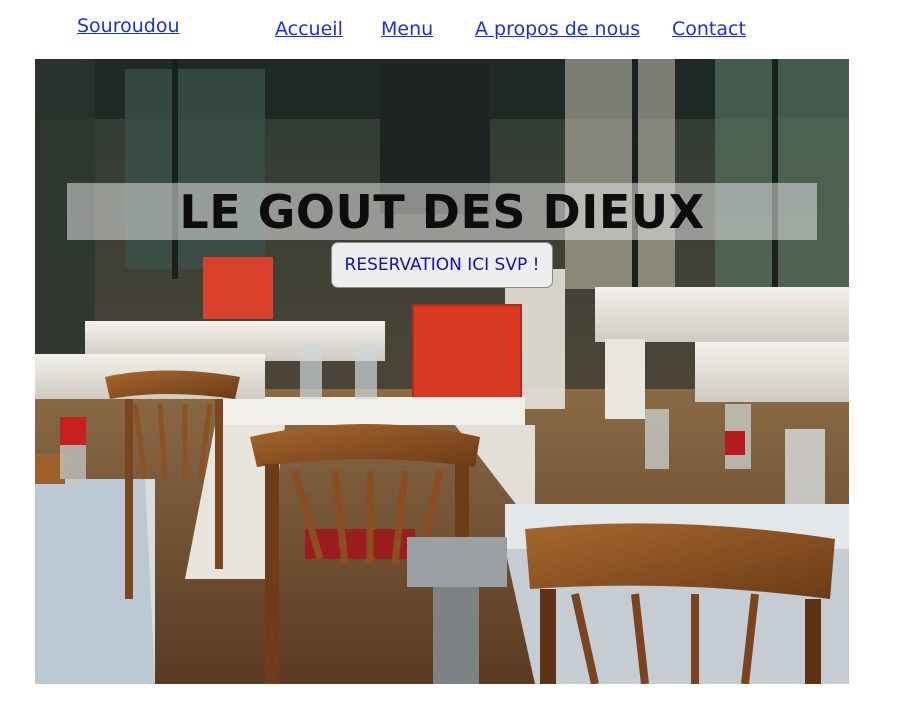 Image resolution: width=897 pixels, height=715 pixels. I want to click on reservation-button: RESERVATION ICI SVP !, so click(442, 265).